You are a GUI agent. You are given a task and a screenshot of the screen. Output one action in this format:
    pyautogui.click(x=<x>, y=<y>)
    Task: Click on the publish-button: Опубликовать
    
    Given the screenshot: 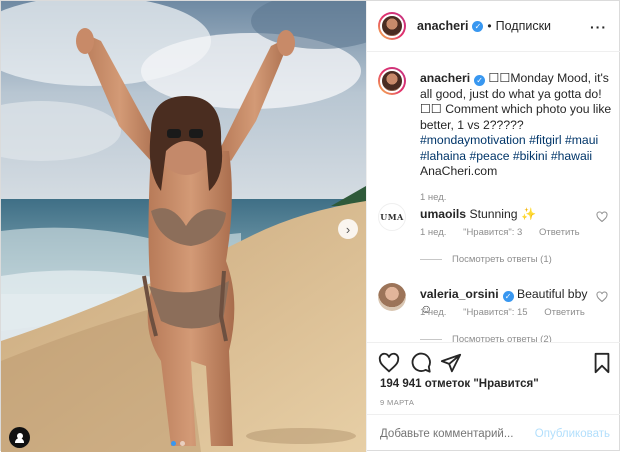 What is the action you would take?
    pyautogui.click(x=572, y=434)
    